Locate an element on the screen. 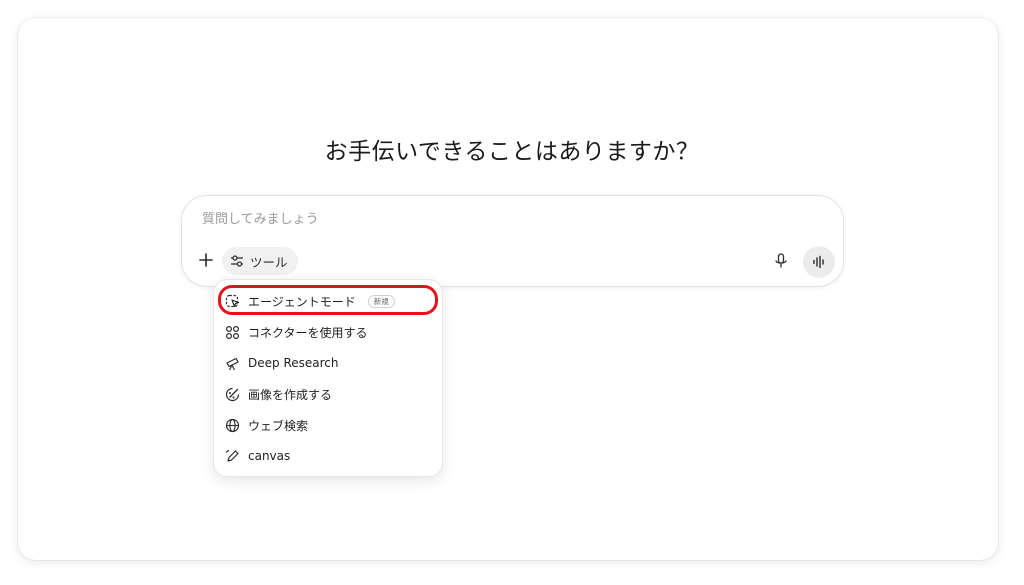 The height and width of the screenshot is (585, 1024). prompt-input is located at coordinates (482, 219).